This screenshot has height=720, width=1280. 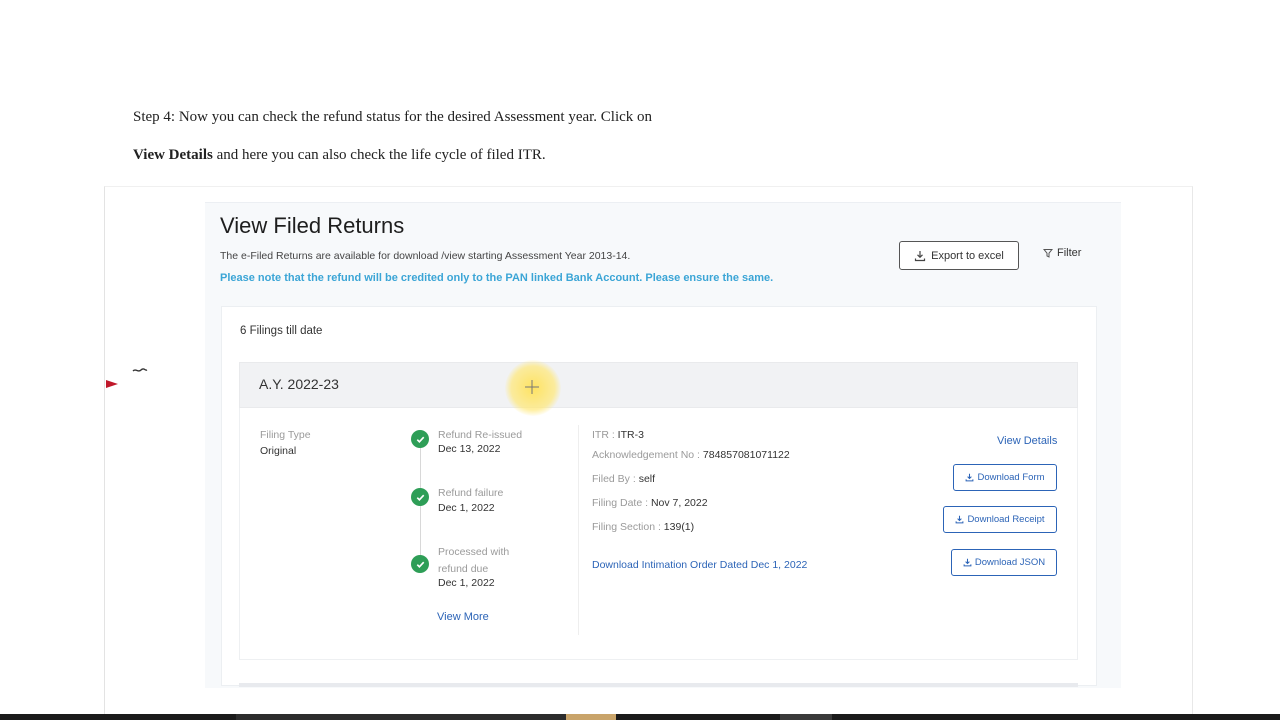 I want to click on download-receipt-label: Download Receipt, so click(x=1006, y=519).